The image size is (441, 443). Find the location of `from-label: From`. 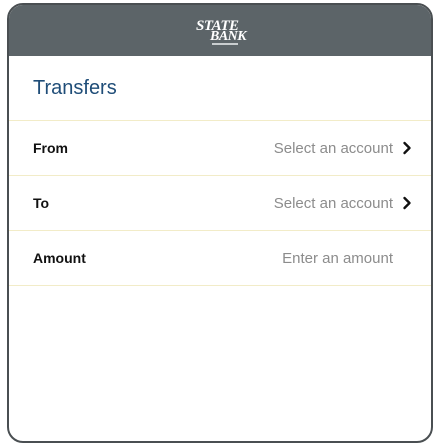

from-label: From is located at coordinates (50, 148).